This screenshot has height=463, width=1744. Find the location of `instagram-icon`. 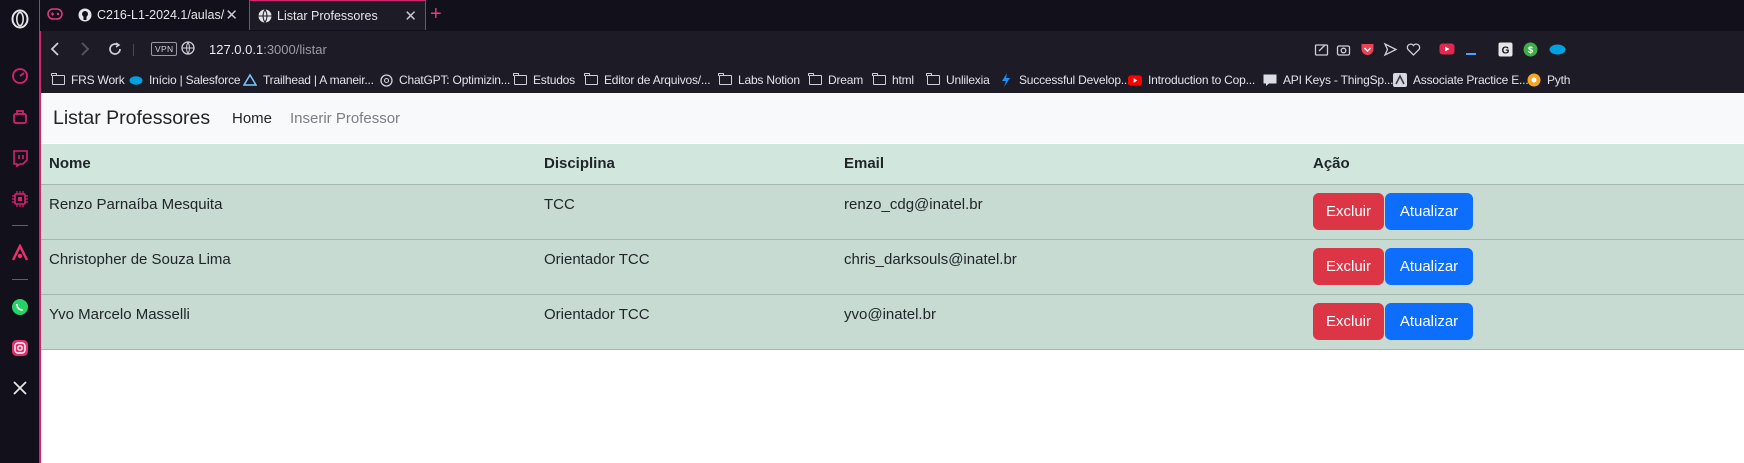

instagram-icon is located at coordinates (20, 348).